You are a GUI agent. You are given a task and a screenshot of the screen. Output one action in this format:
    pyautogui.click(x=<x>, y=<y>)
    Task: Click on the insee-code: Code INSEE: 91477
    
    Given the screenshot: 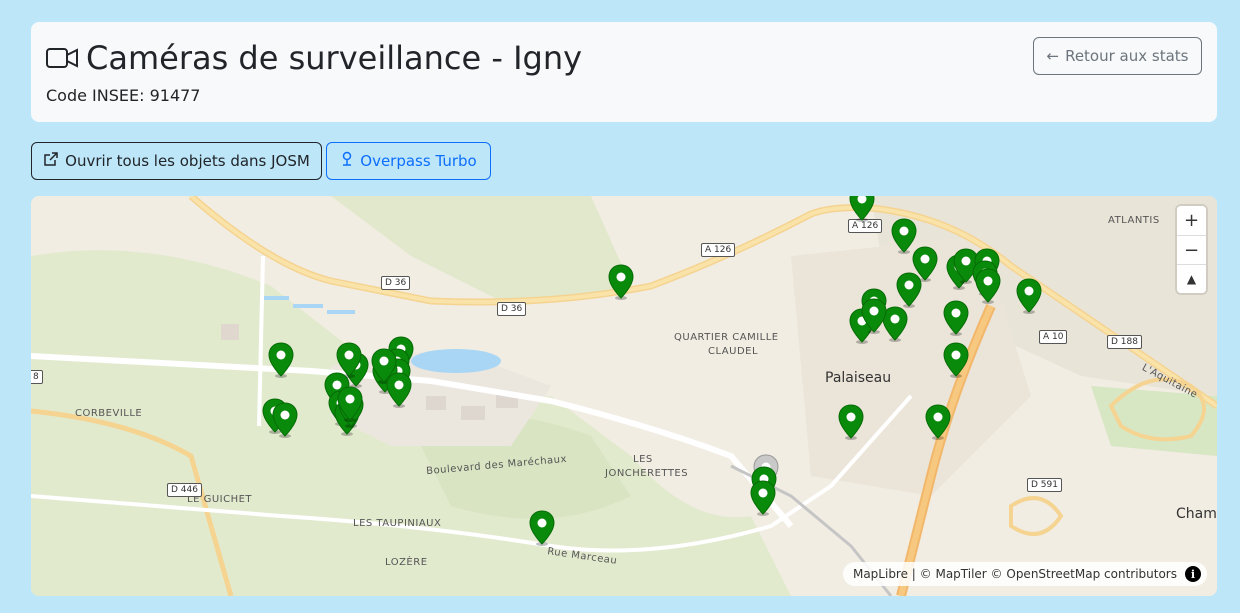 What is the action you would take?
    pyautogui.click(x=123, y=95)
    